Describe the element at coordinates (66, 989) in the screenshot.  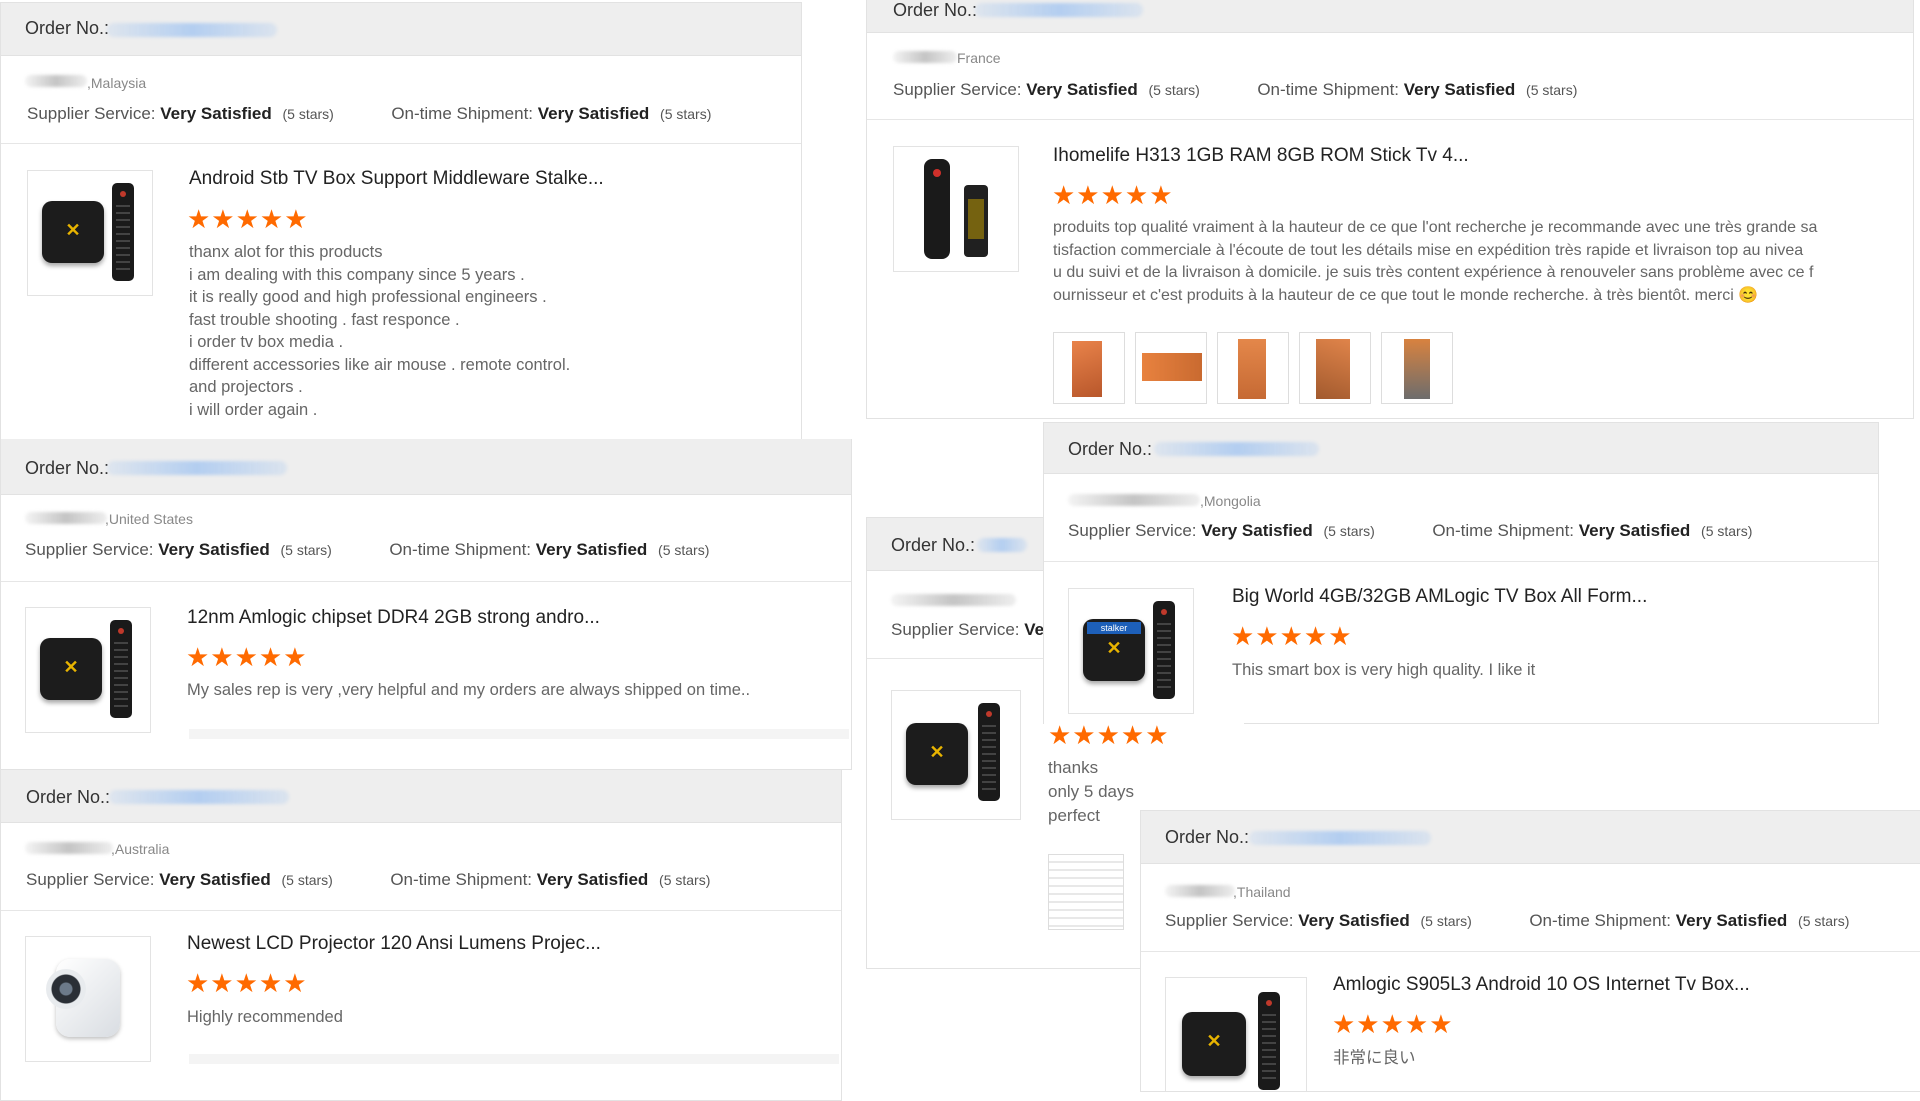
I see `projector-lens` at that location.